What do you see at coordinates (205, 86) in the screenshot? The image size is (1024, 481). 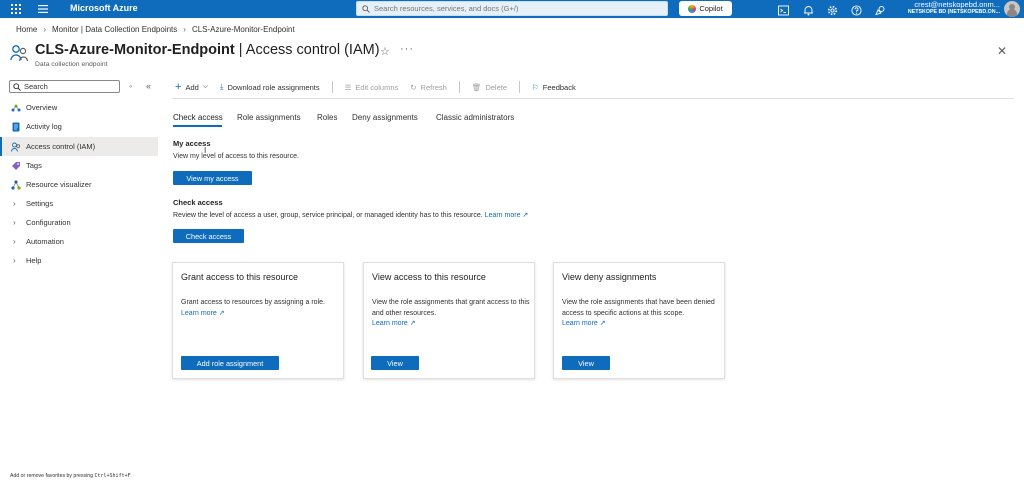 I see `chevron-down-icon: ⌵` at bounding box center [205, 86].